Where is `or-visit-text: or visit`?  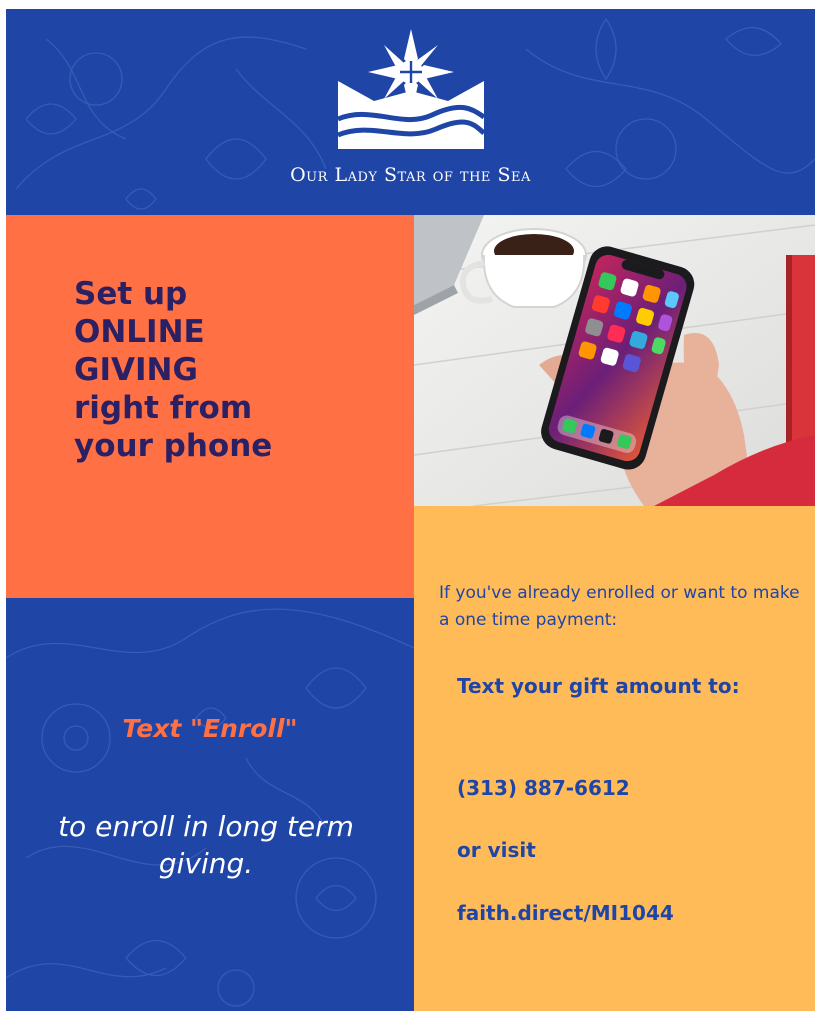
or-visit-text: or visit is located at coordinates (496, 850).